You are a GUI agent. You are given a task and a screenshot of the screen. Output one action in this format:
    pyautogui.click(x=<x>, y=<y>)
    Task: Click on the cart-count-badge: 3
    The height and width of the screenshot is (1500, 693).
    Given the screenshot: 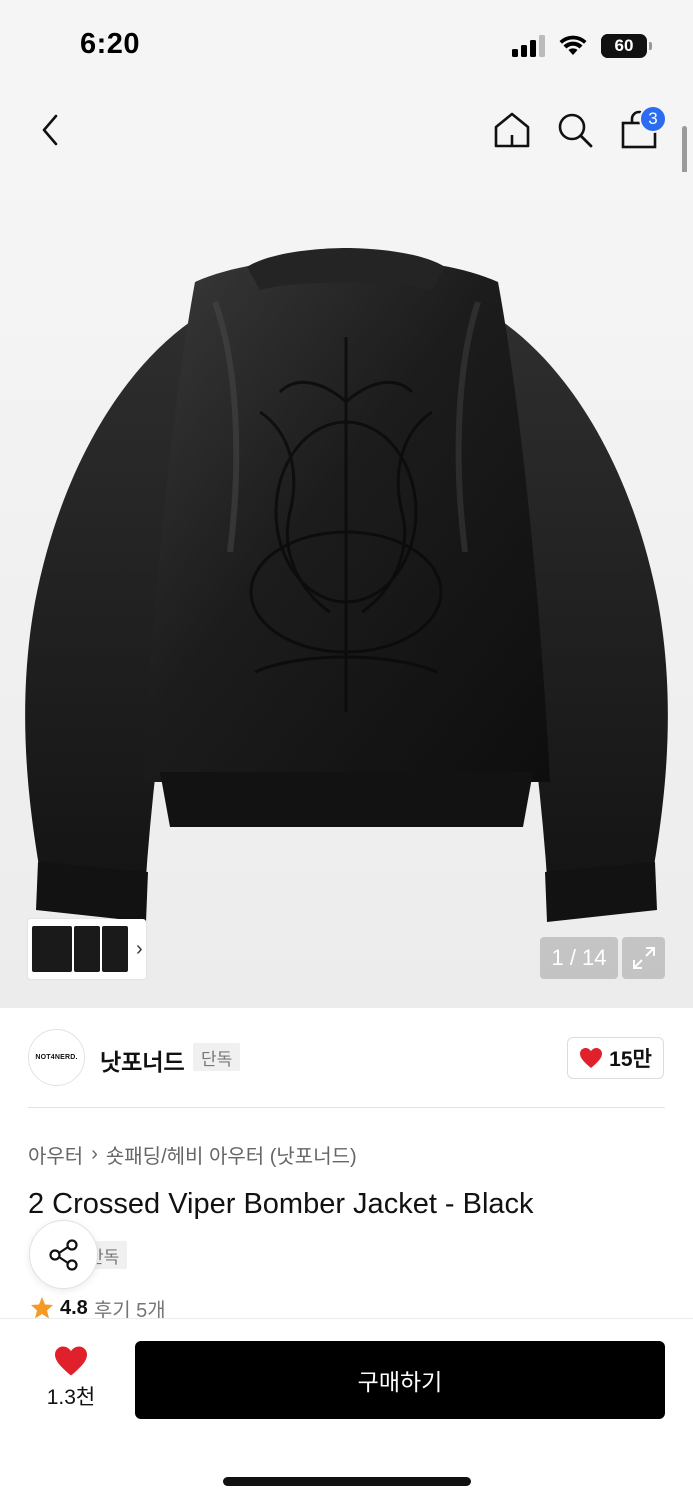 What is the action you would take?
    pyautogui.click(x=653, y=119)
    